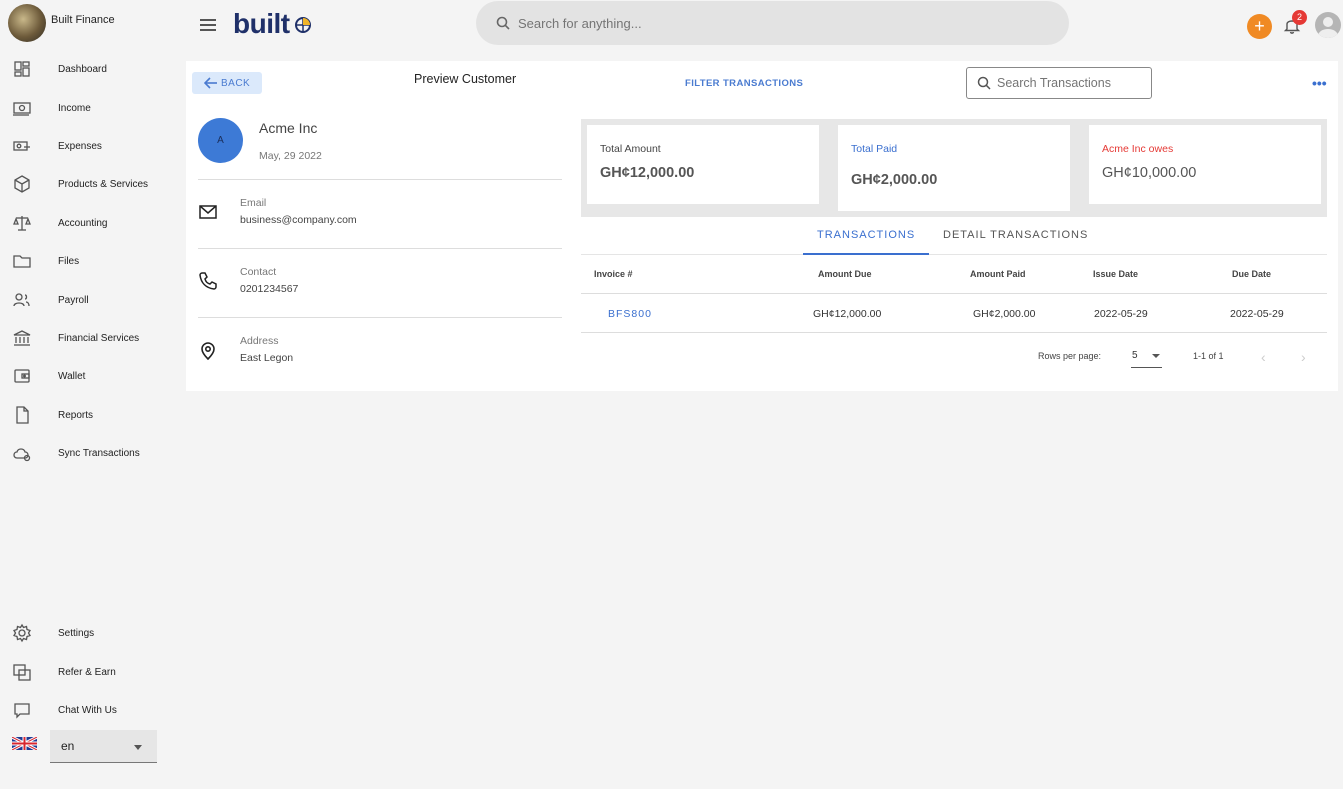 This screenshot has width=1343, height=789. Describe the element at coordinates (138, 747) in the screenshot. I see `chevron-down-icon` at that location.